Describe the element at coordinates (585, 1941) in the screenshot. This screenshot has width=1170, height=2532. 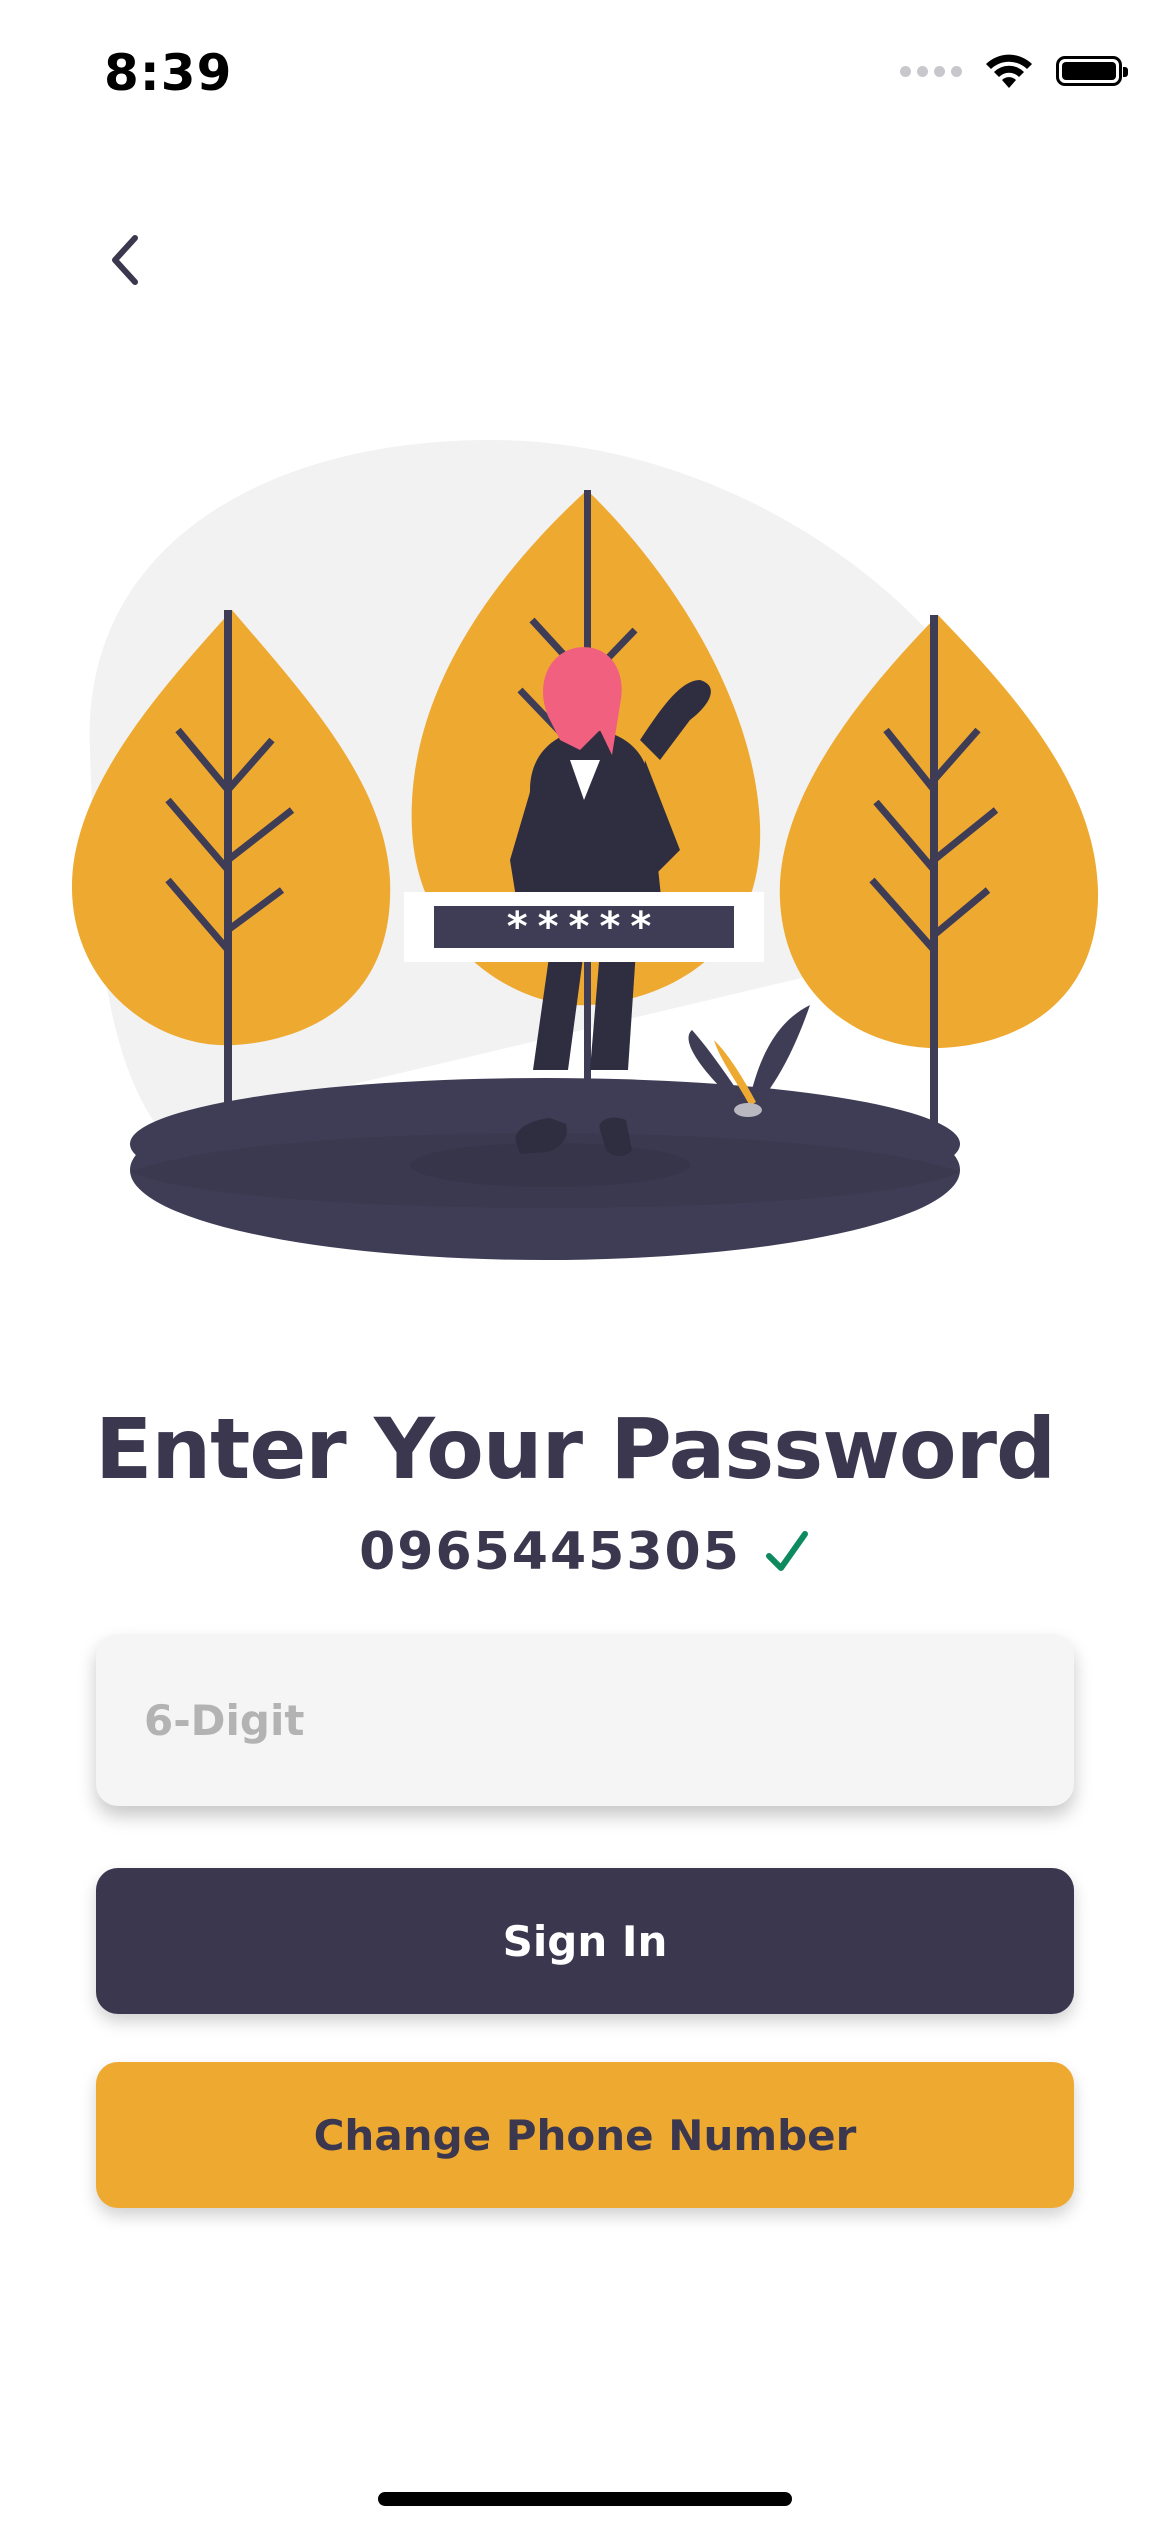
I see `sign-in-button: Sign In` at that location.